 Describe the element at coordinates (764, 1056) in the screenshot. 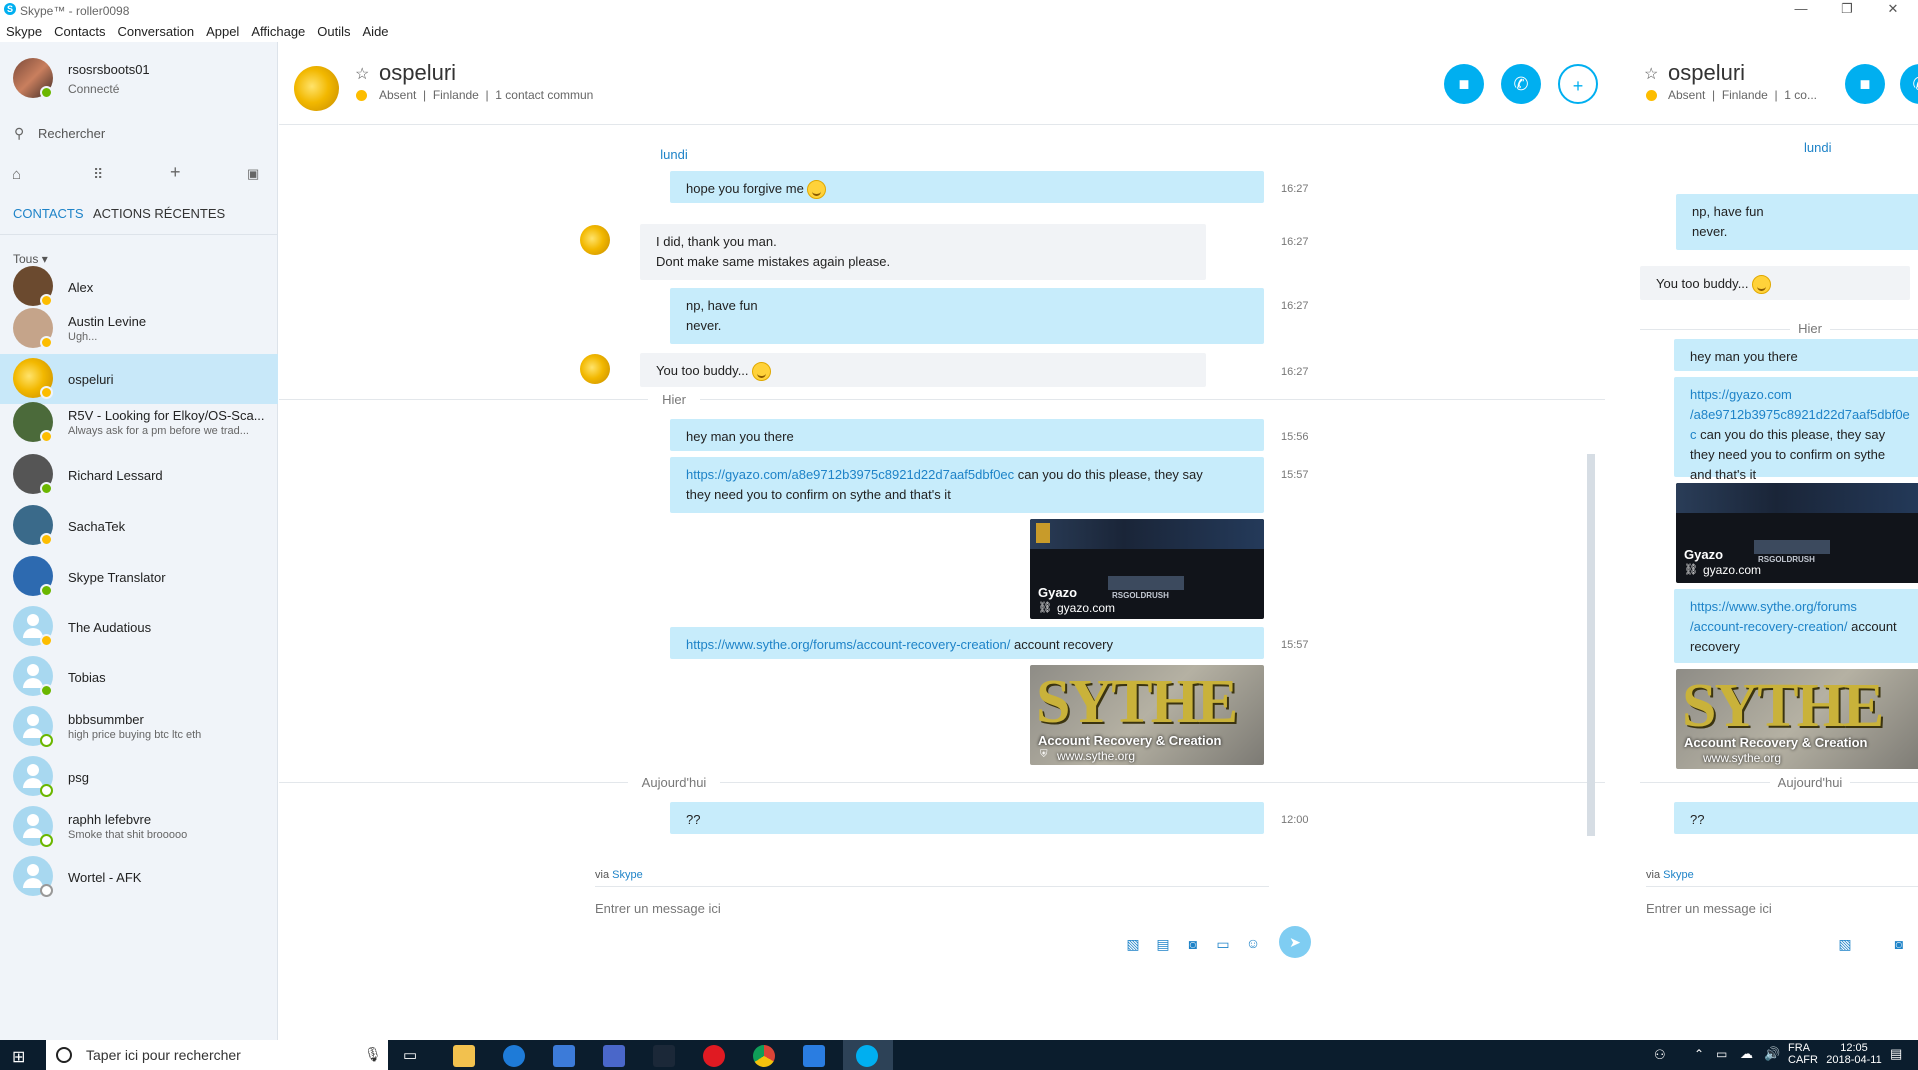

I see `chrome-icon` at that location.